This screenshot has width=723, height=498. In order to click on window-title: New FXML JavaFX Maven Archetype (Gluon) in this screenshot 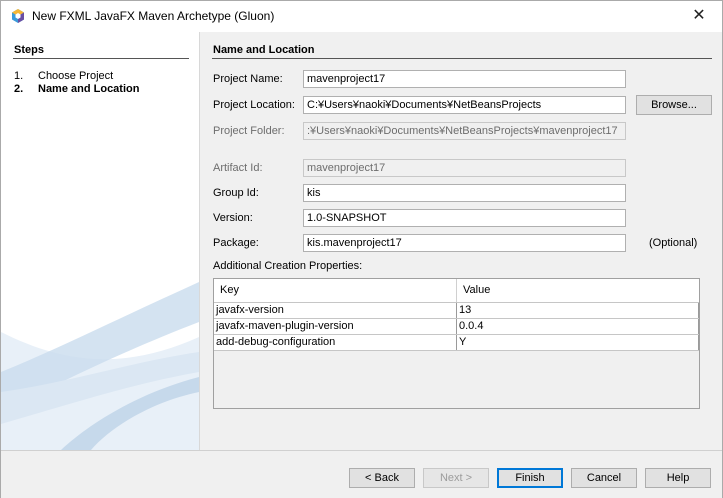, I will do `click(153, 16)`.